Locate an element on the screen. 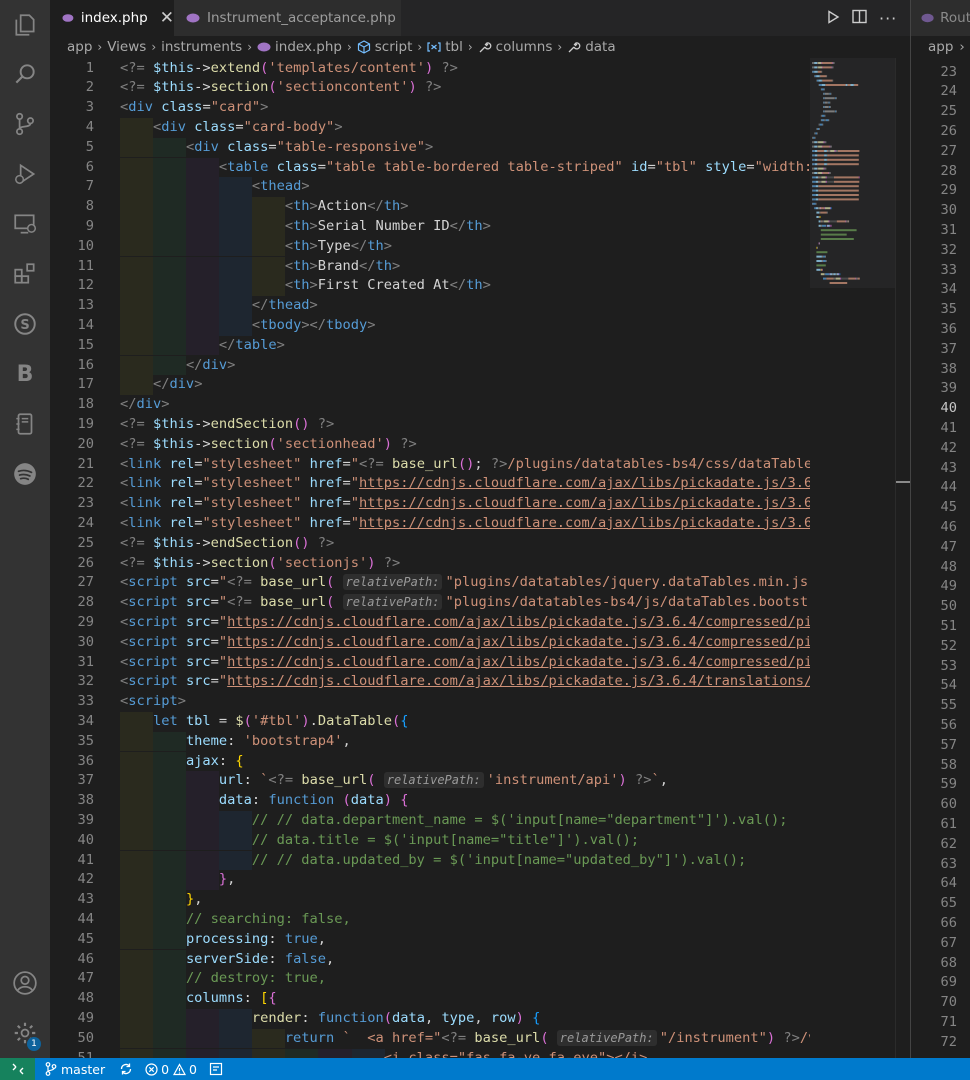 The width and height of the screenshot is (970, 1080). code-line: 26 <?= $this->section('sectionjs') ?> is located at coordinates (430, 564).